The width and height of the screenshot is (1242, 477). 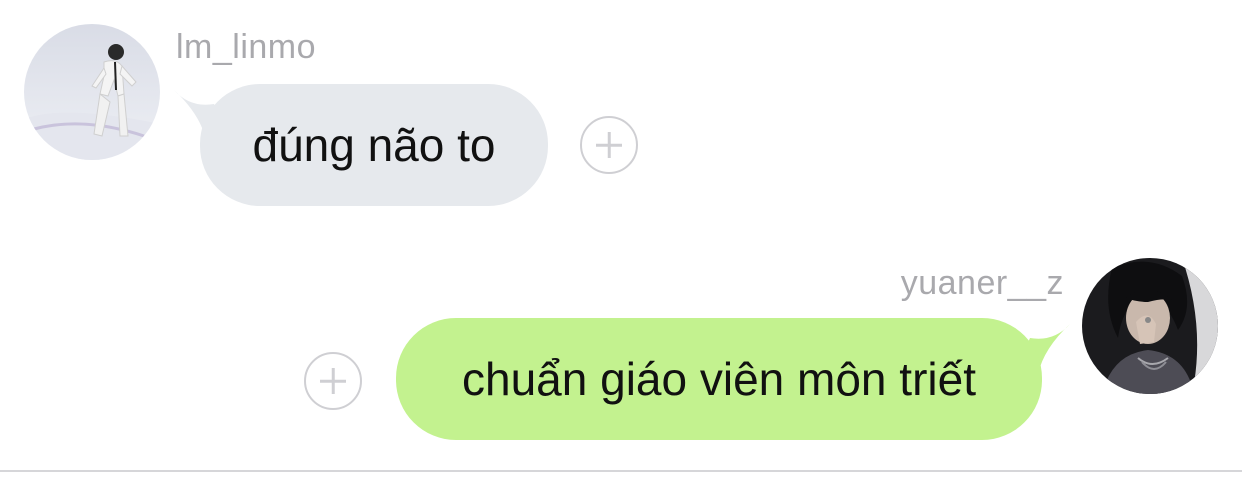 I want to click on avatar-lm-linmo, so click(x=92, y=92).